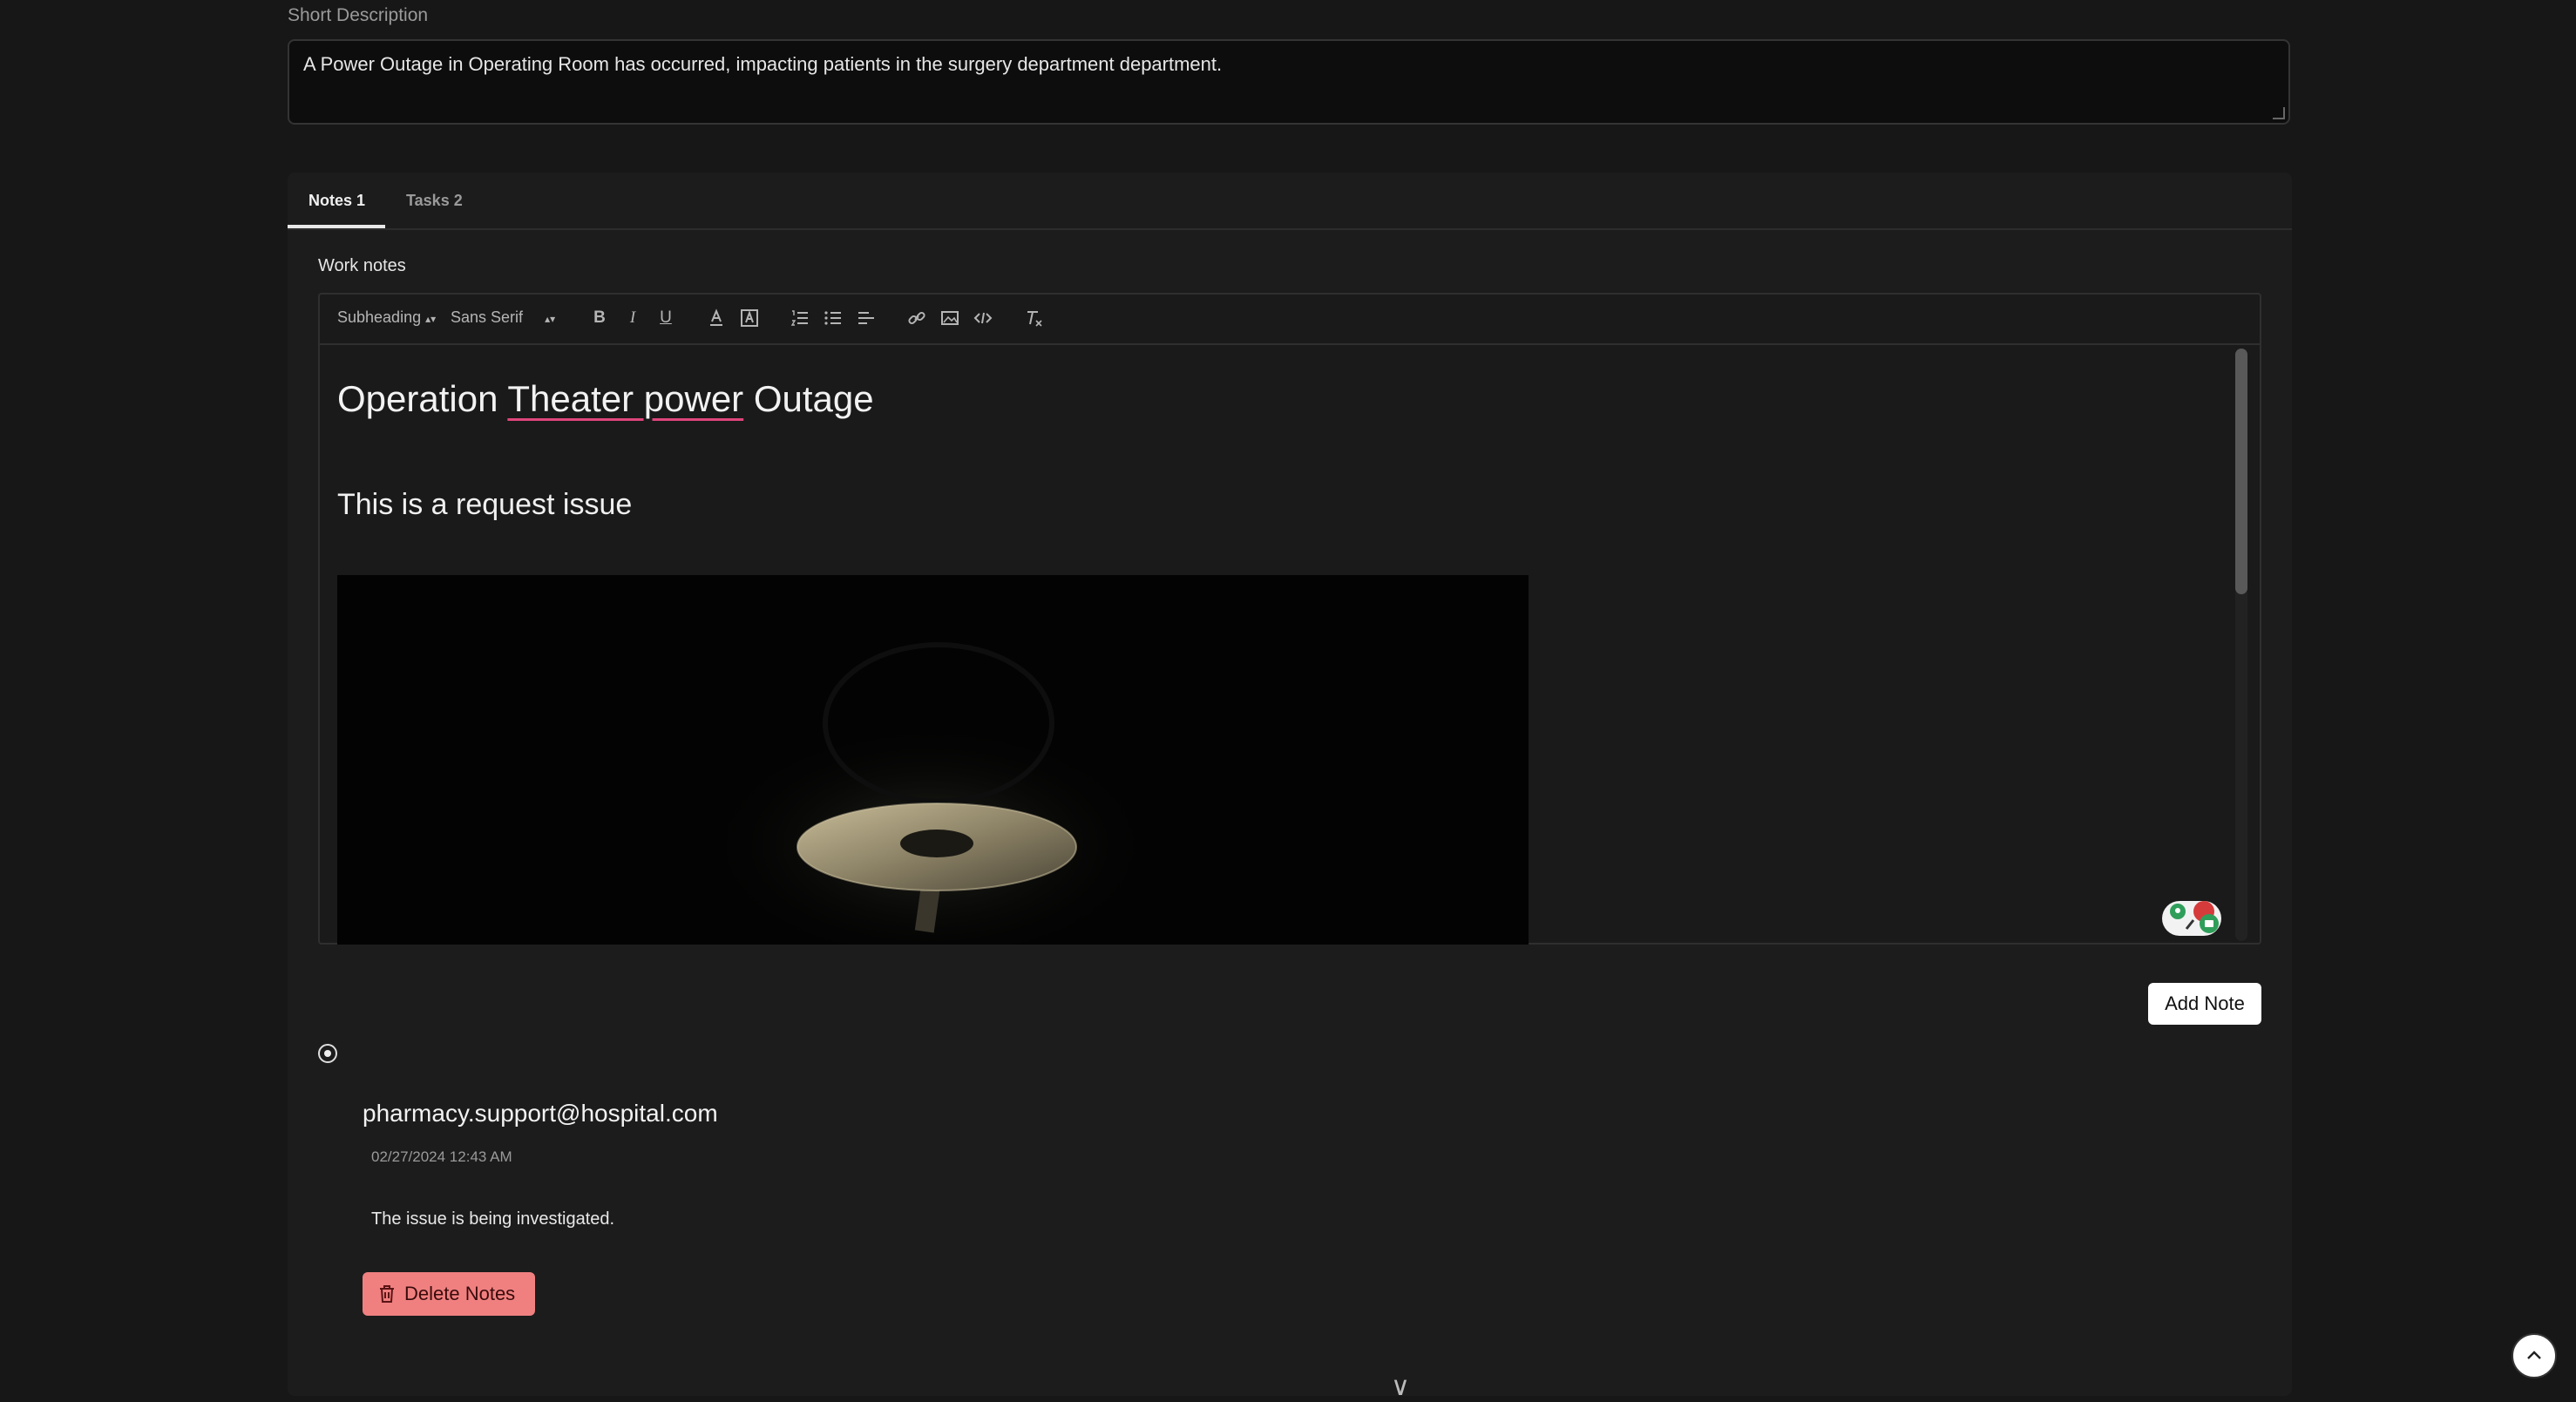 Image resolution: width=2576 pixels, height=1402 pixels. I want to click on timeline-dot, so click(328, 1053).